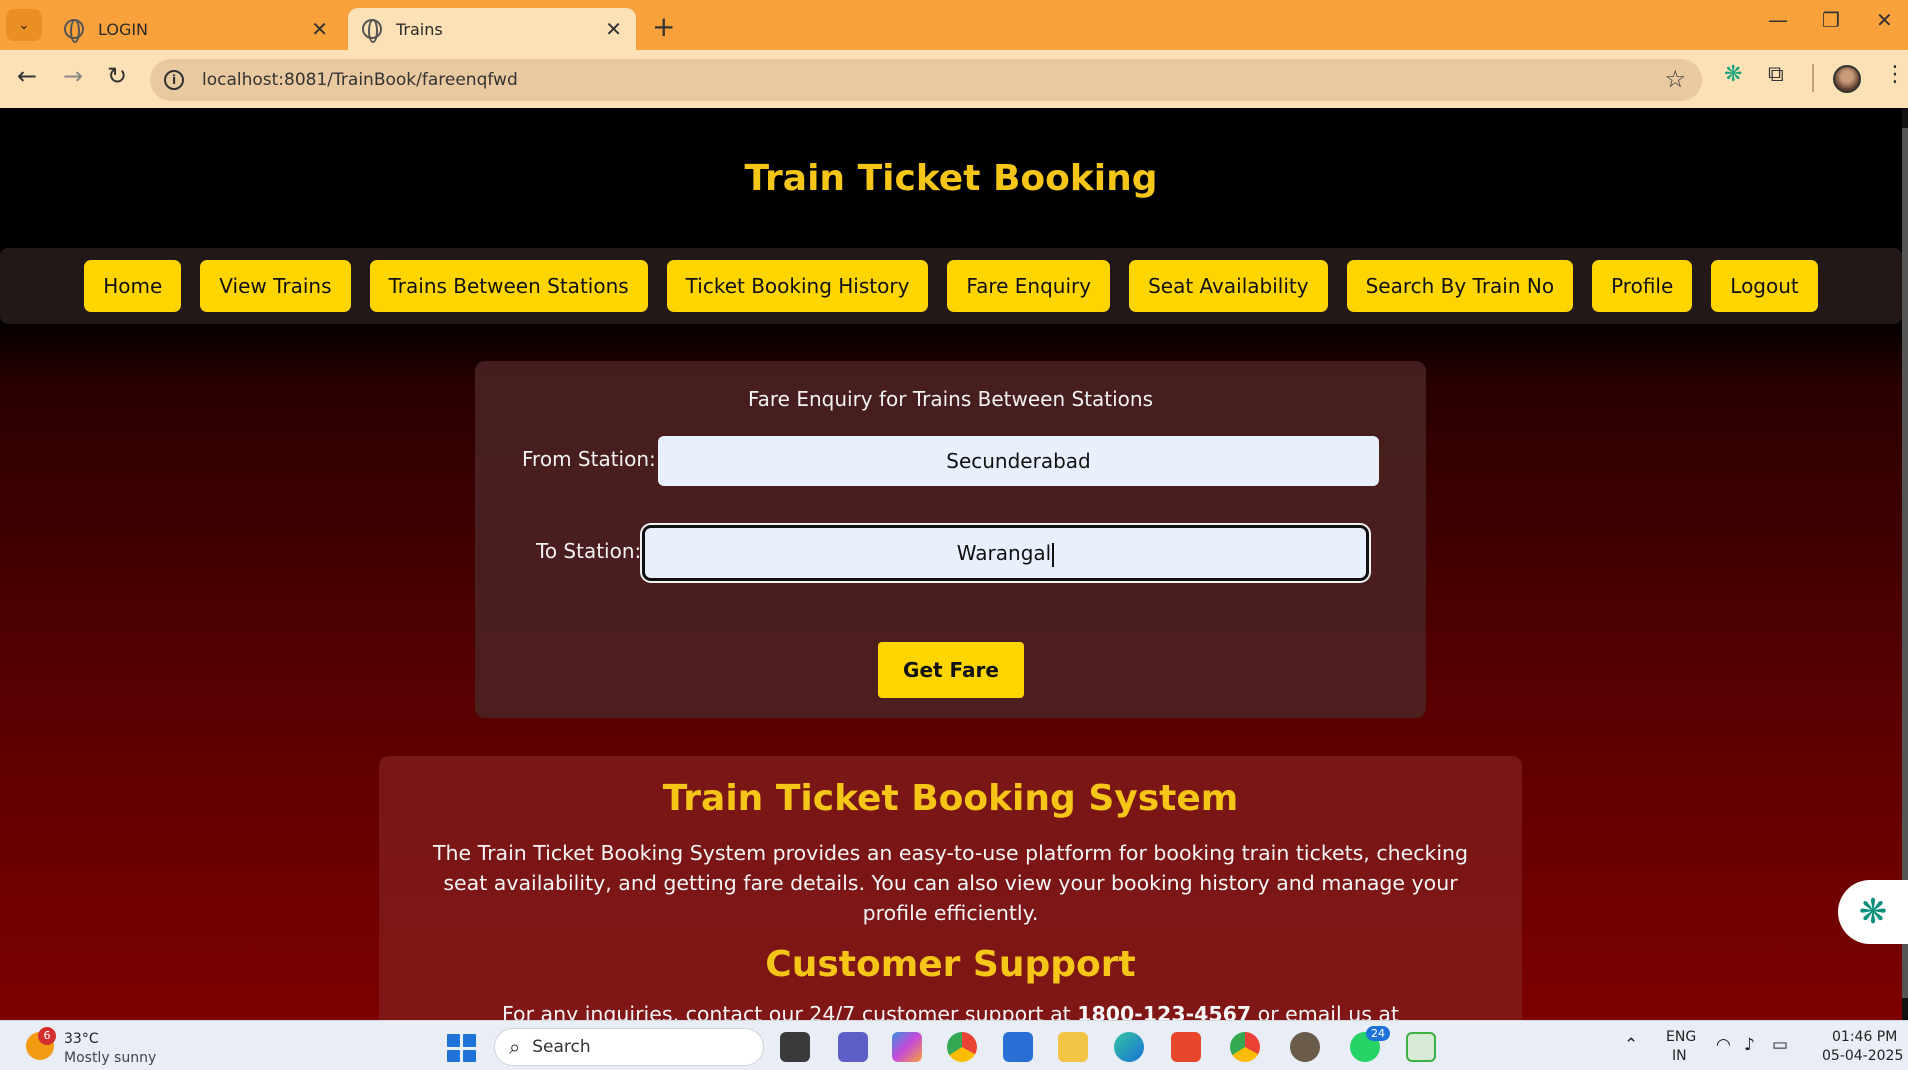 This screenshot has height=1070, width=1908. Describe the element at coordinates (797, 286) in the screenshot. I see `nav-ticket-booking-history: Ticket Booking History` at that location.